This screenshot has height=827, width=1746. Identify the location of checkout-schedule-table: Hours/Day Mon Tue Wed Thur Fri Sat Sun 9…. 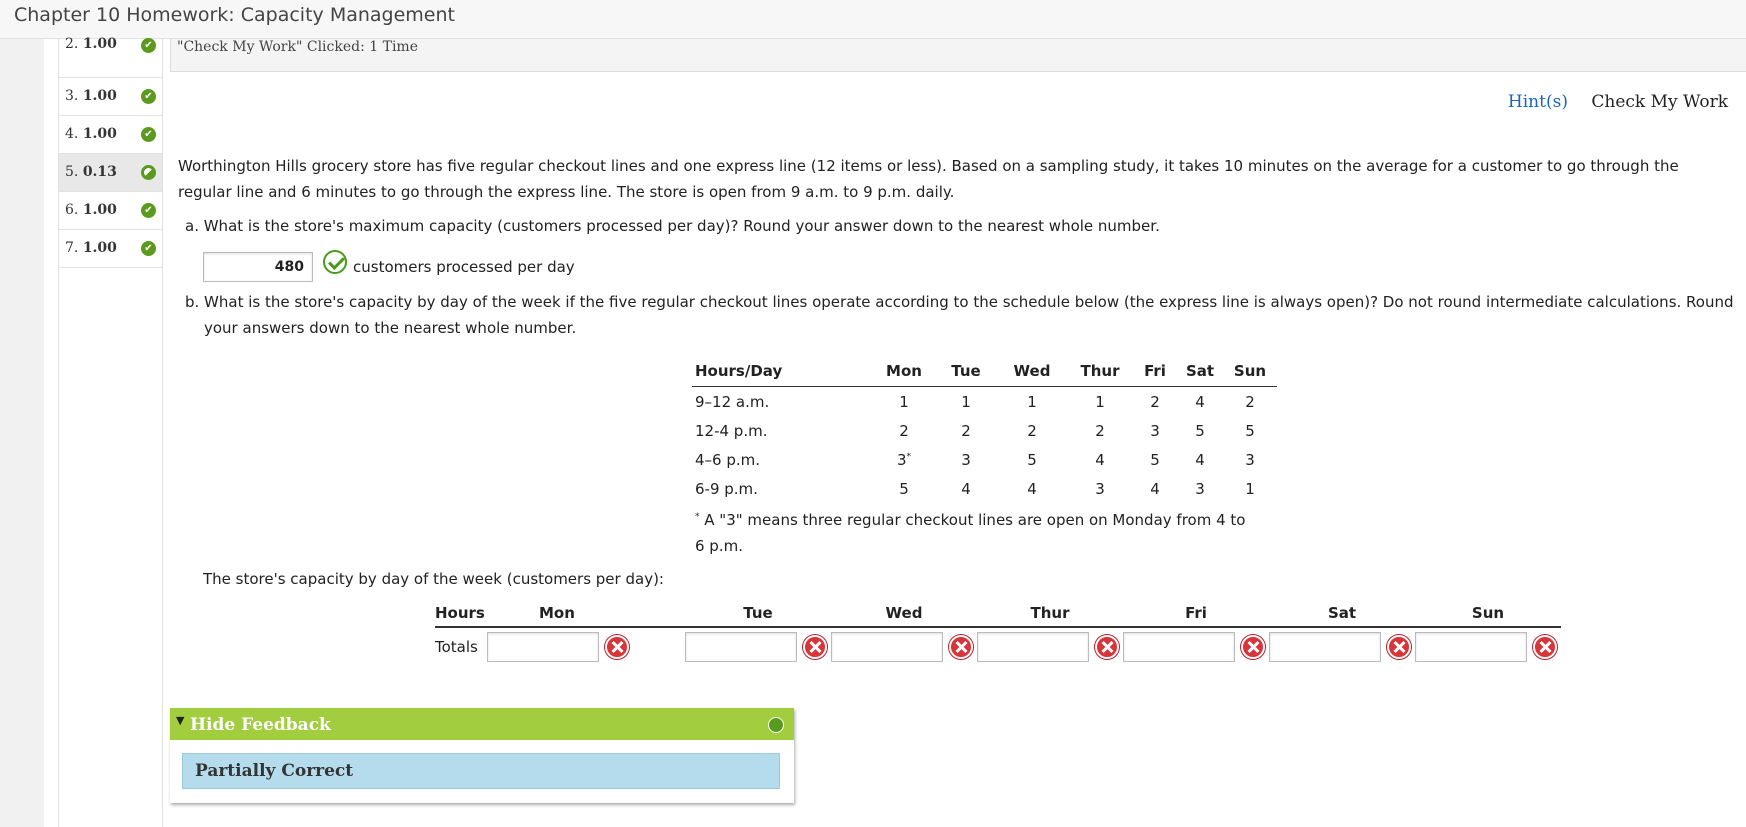
(984, 430).